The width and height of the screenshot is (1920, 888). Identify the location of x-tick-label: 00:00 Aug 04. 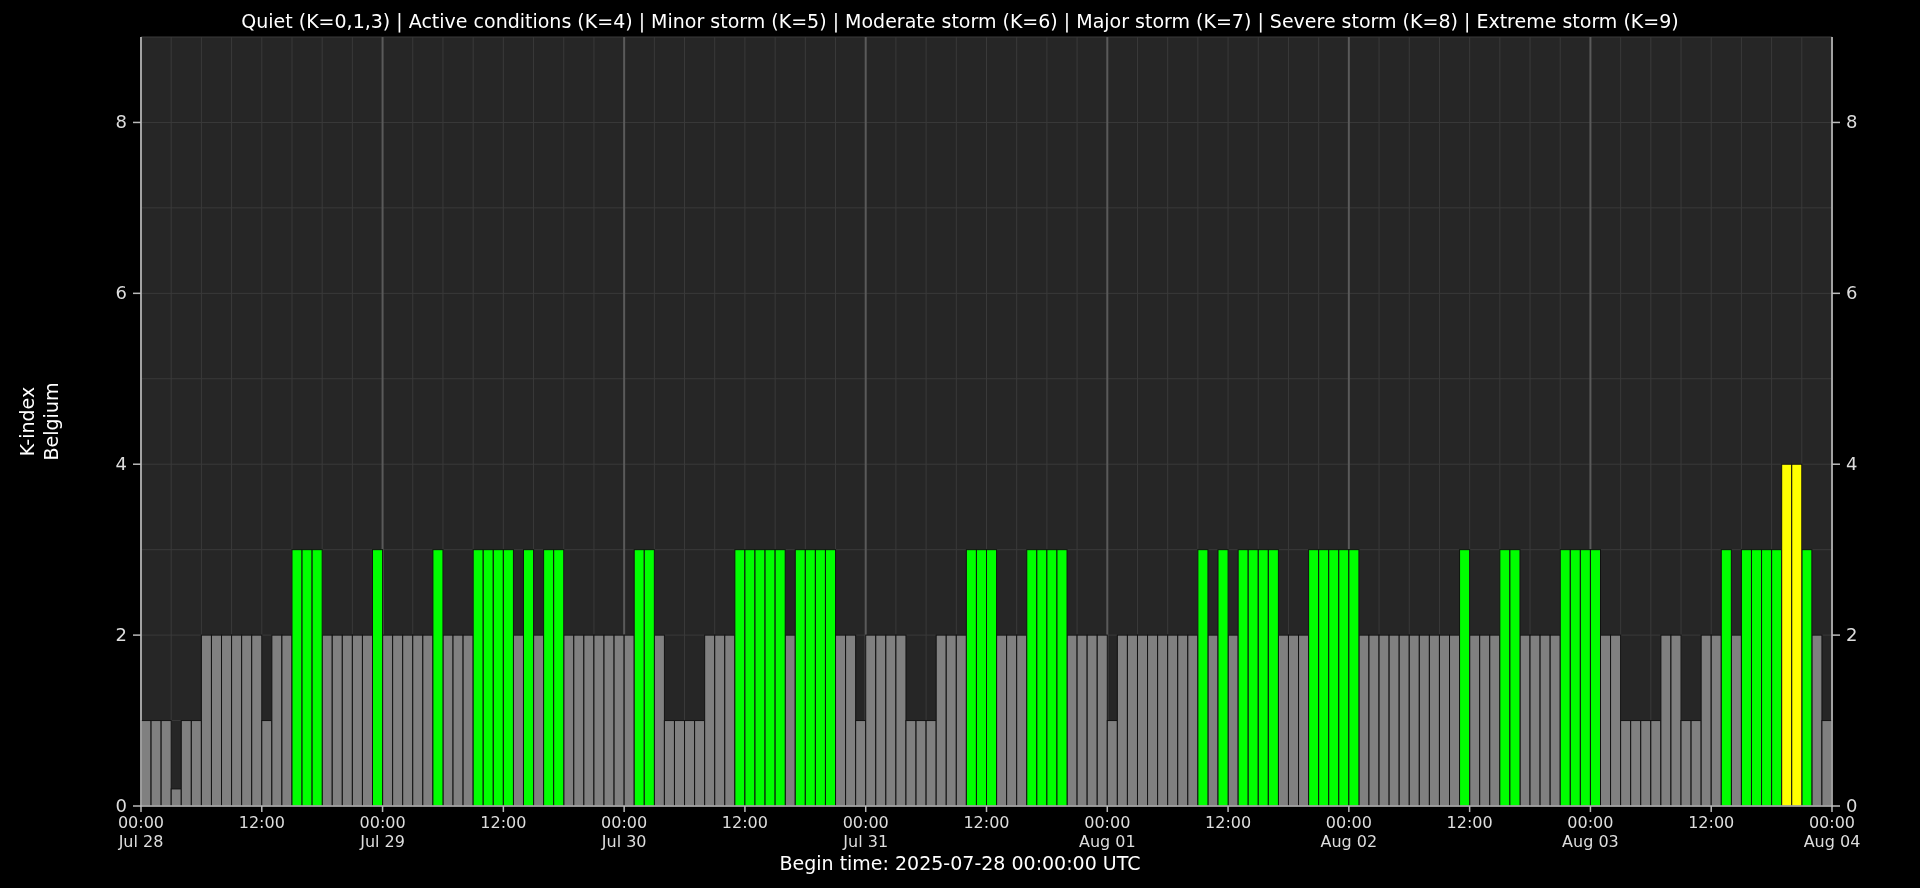
(1832, 832).